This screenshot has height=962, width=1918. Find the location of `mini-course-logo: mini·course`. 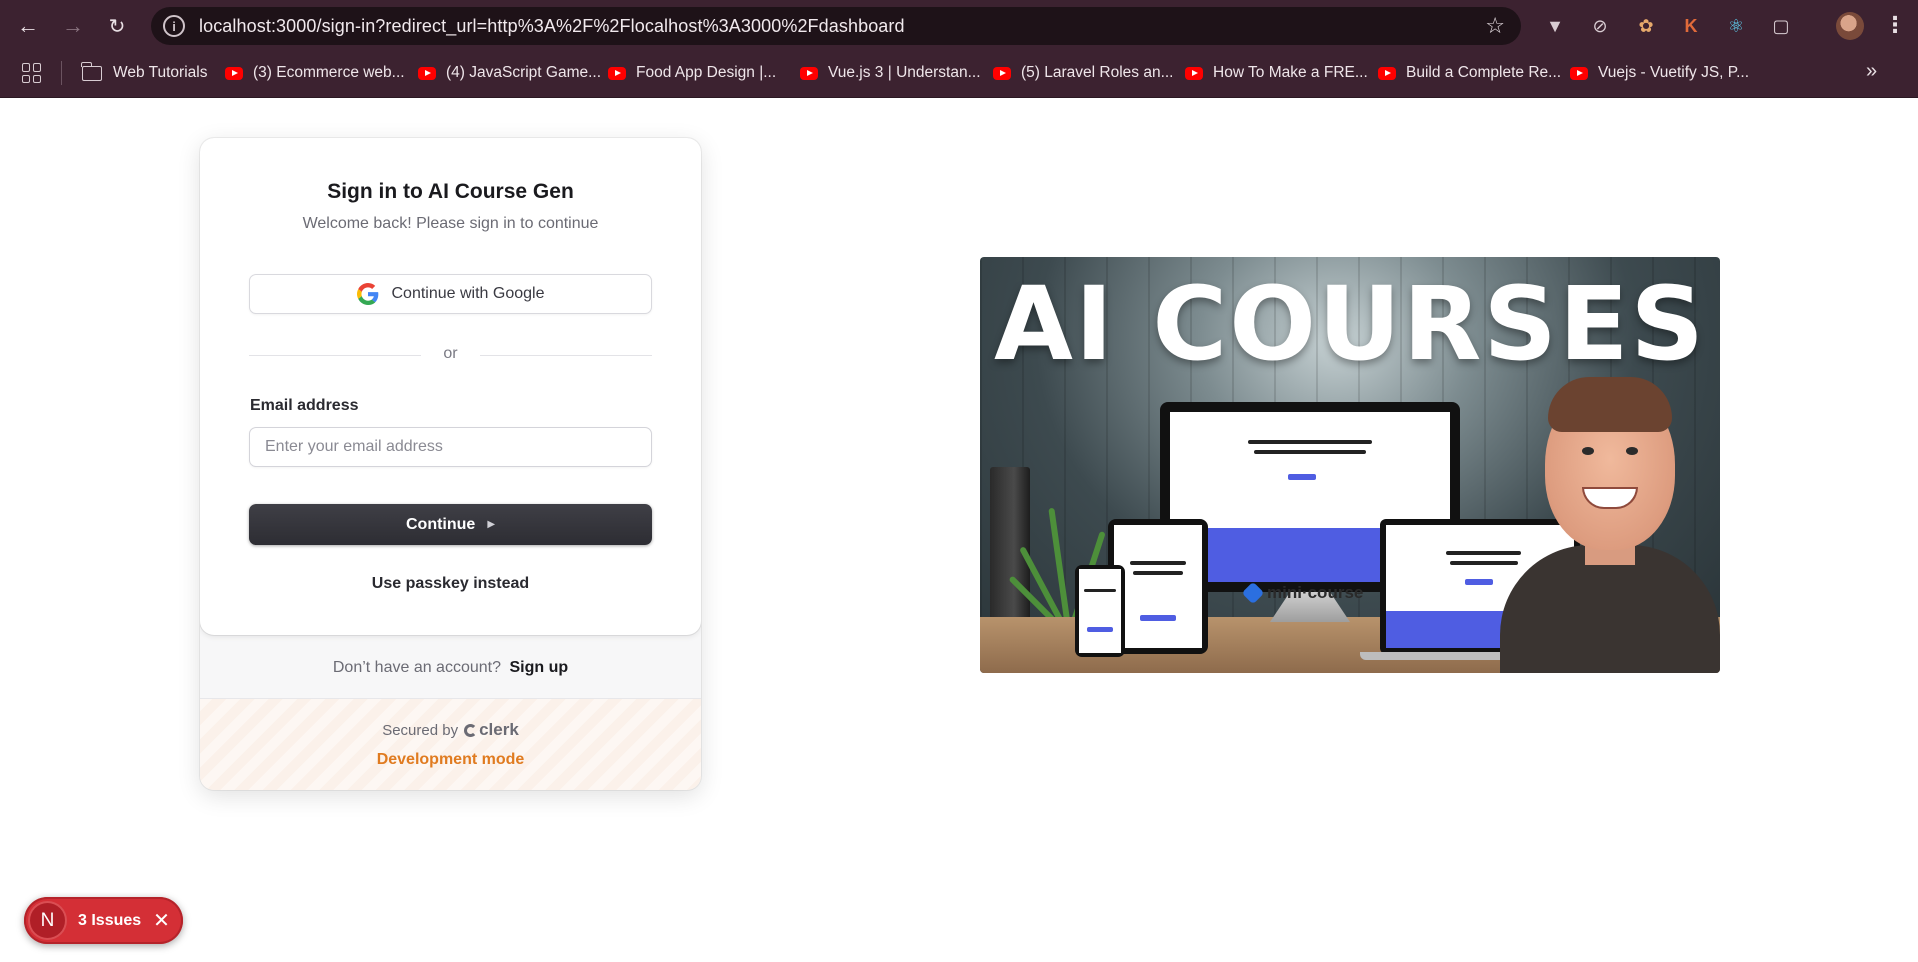

mini-course-logo: mini·course is located at coordinates (1310, 593).